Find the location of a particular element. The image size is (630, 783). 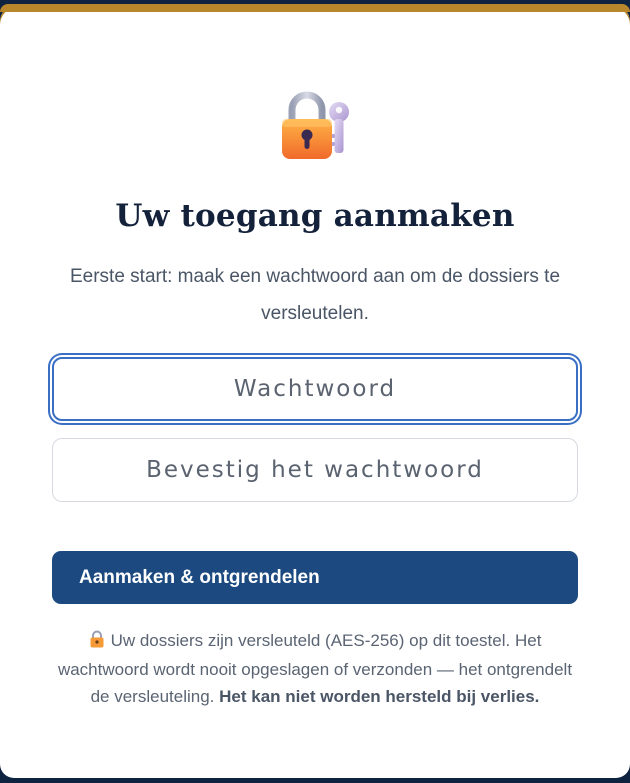

create-and-unlock-button: Aanmaken & ontgrendelen is located at coordinates (315, 577).